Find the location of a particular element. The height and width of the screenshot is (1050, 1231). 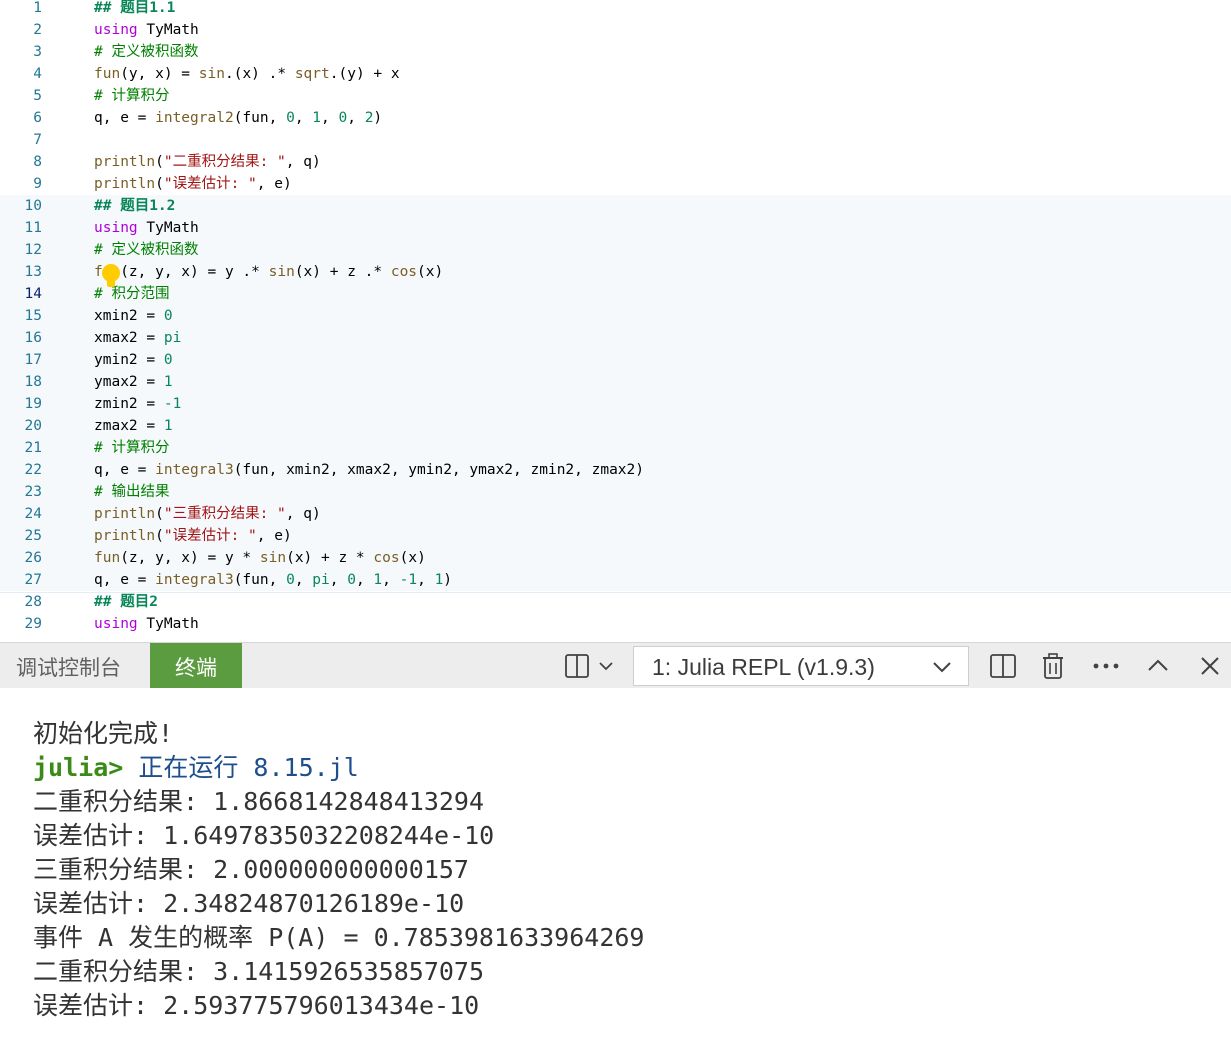

code-token: (y, x) = is located at coordinates (159, 74).